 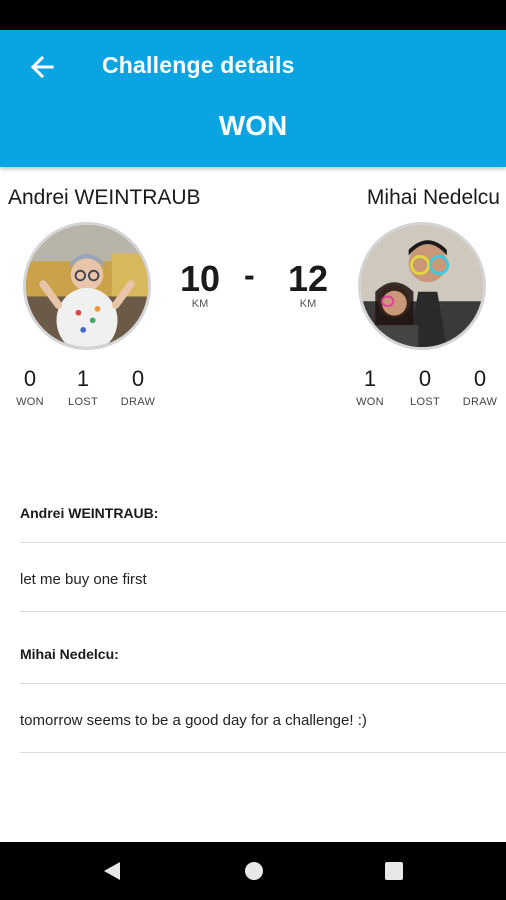 What do you see at coordinates (370, 378) in the screenshot?
I see `player2-won-count: 1` at bounding box center [370, 378].